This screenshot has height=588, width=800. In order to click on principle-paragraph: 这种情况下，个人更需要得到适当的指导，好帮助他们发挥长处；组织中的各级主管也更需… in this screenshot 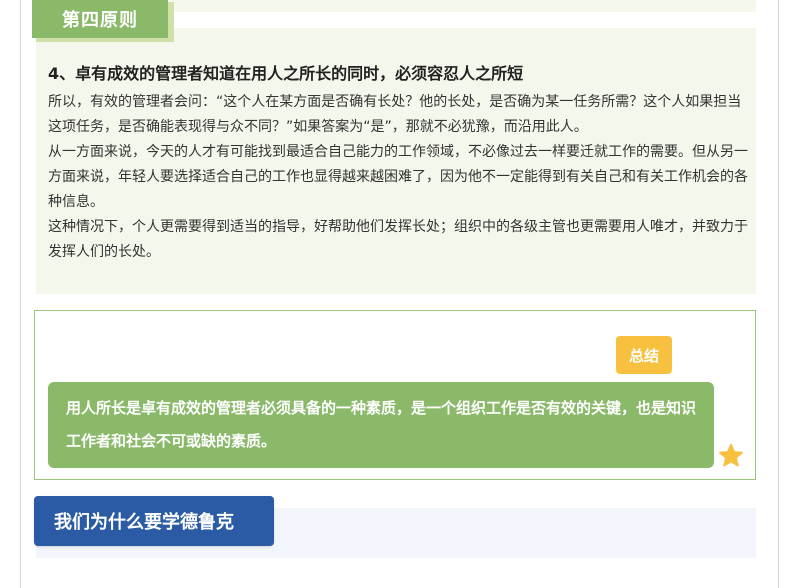, I will do `click(398, 239)`.